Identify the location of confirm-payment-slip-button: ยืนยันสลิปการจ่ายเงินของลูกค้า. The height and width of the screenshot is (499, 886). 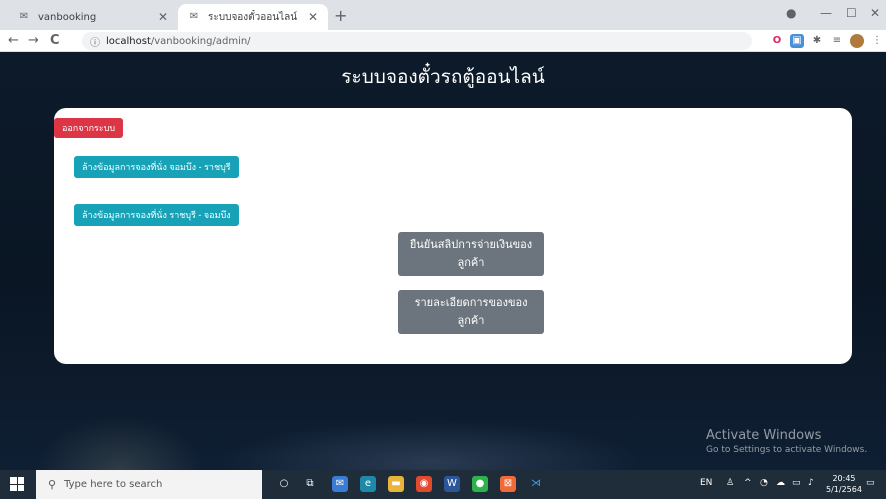
(471, 254).